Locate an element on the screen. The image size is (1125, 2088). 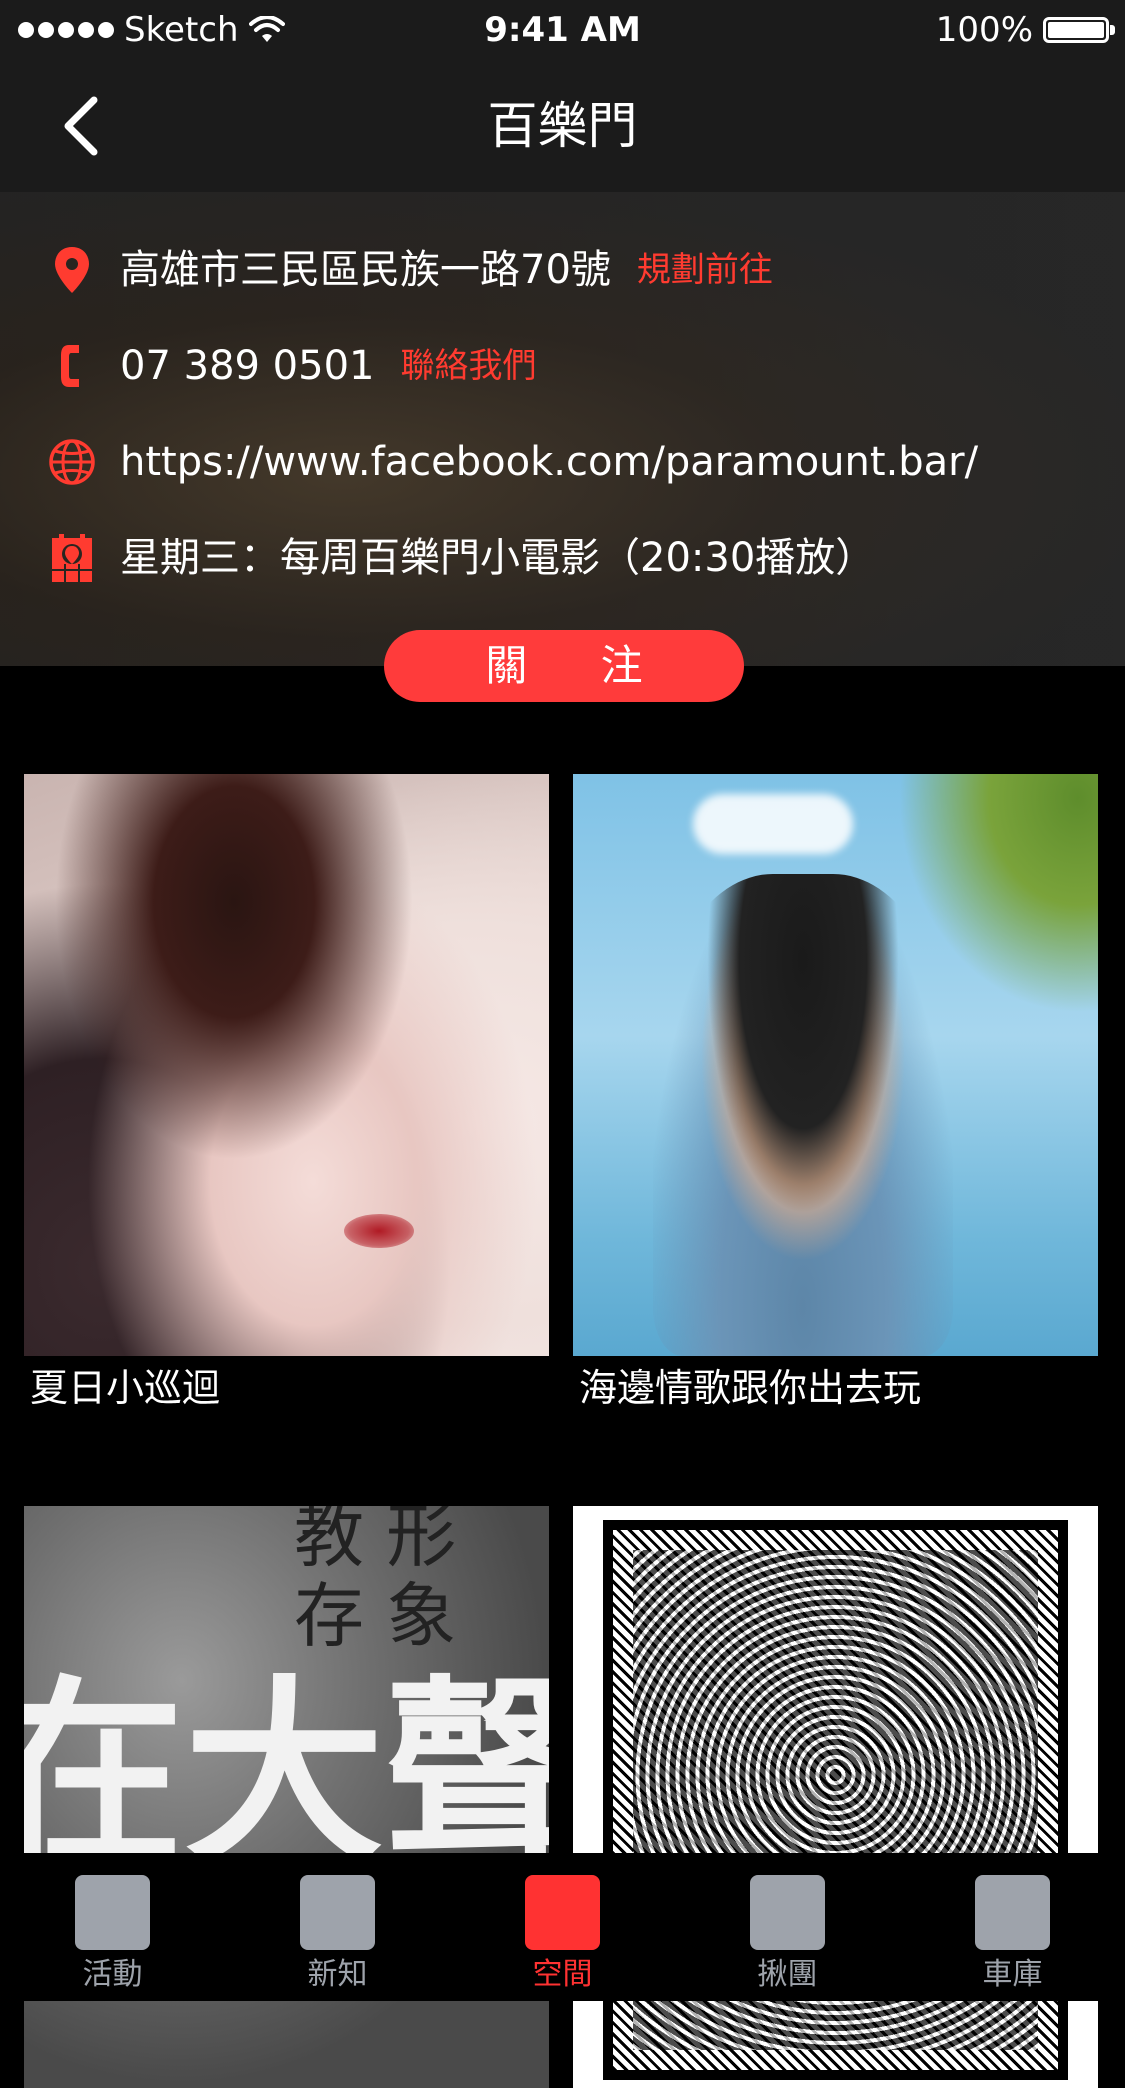
status-right: 100% is located at coordinates (1025, 30).